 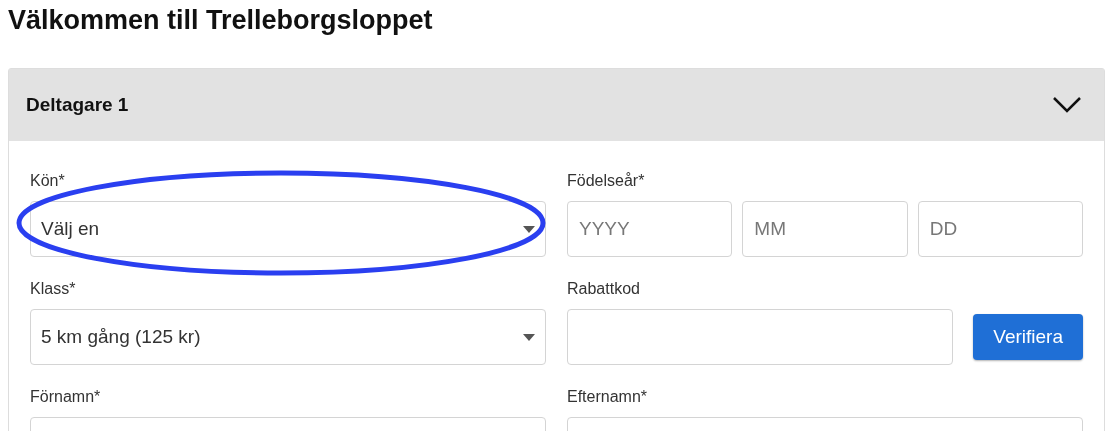 What do you see at coordinates (48, 181) in the screenshot?
I see `field-label: Kön*` at bounding box center [48, 181].